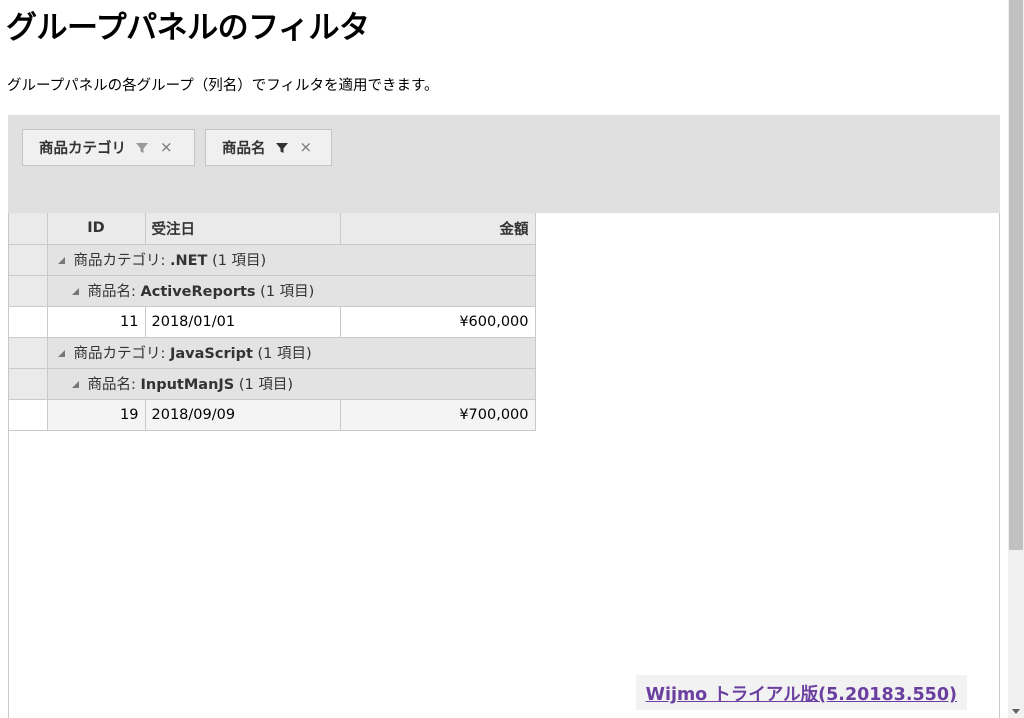 The image size is (1024, 718). What do you see at coordinates (188, 28) in the screenshot?
I see `page-title: グループパネルのフィルタ` at bounding box center [188, 28].